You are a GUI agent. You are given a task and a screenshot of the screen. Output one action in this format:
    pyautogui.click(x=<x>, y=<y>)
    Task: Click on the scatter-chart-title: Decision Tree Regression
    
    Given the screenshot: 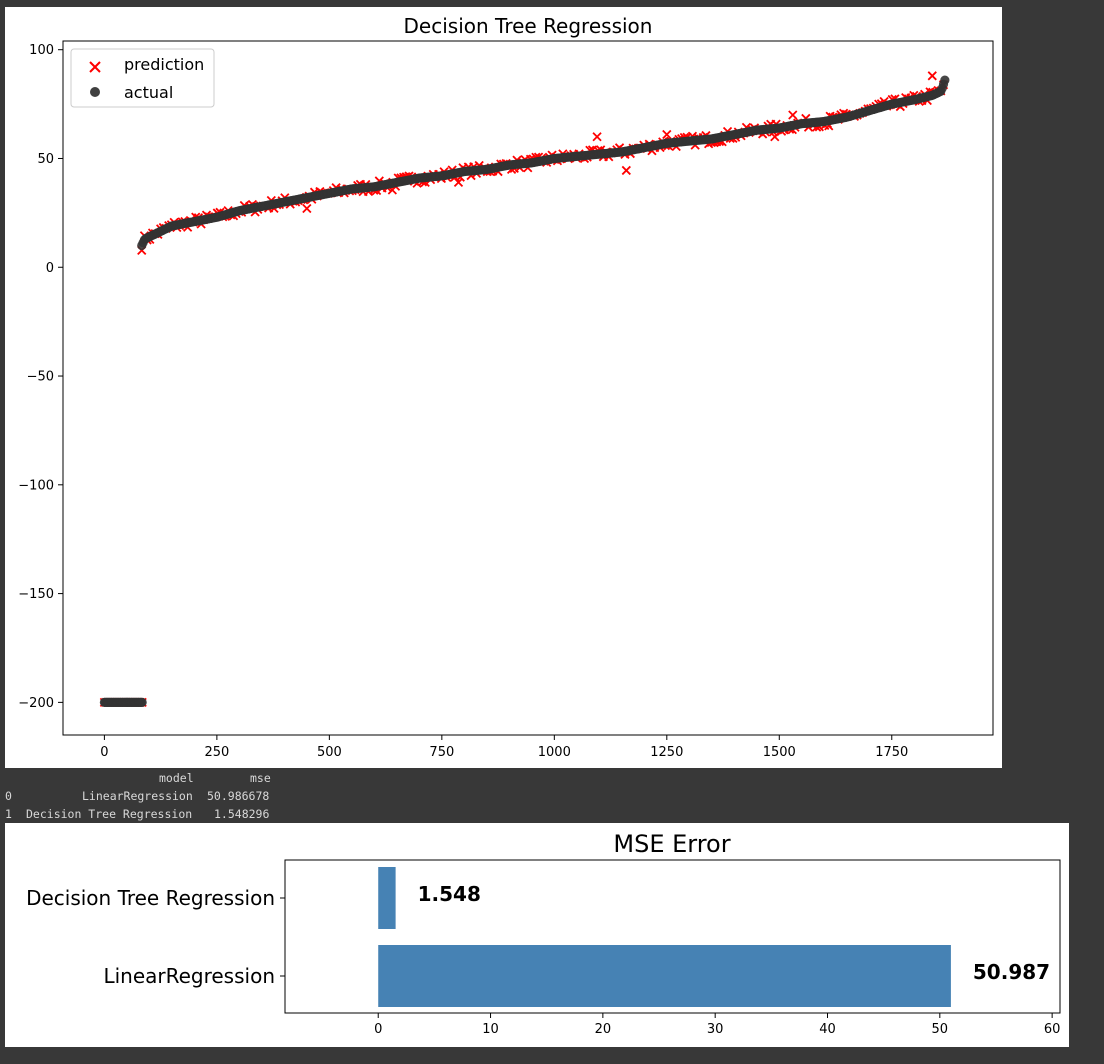 What is the action you would take?
    pyautogui.click(x=528, y=26)
    